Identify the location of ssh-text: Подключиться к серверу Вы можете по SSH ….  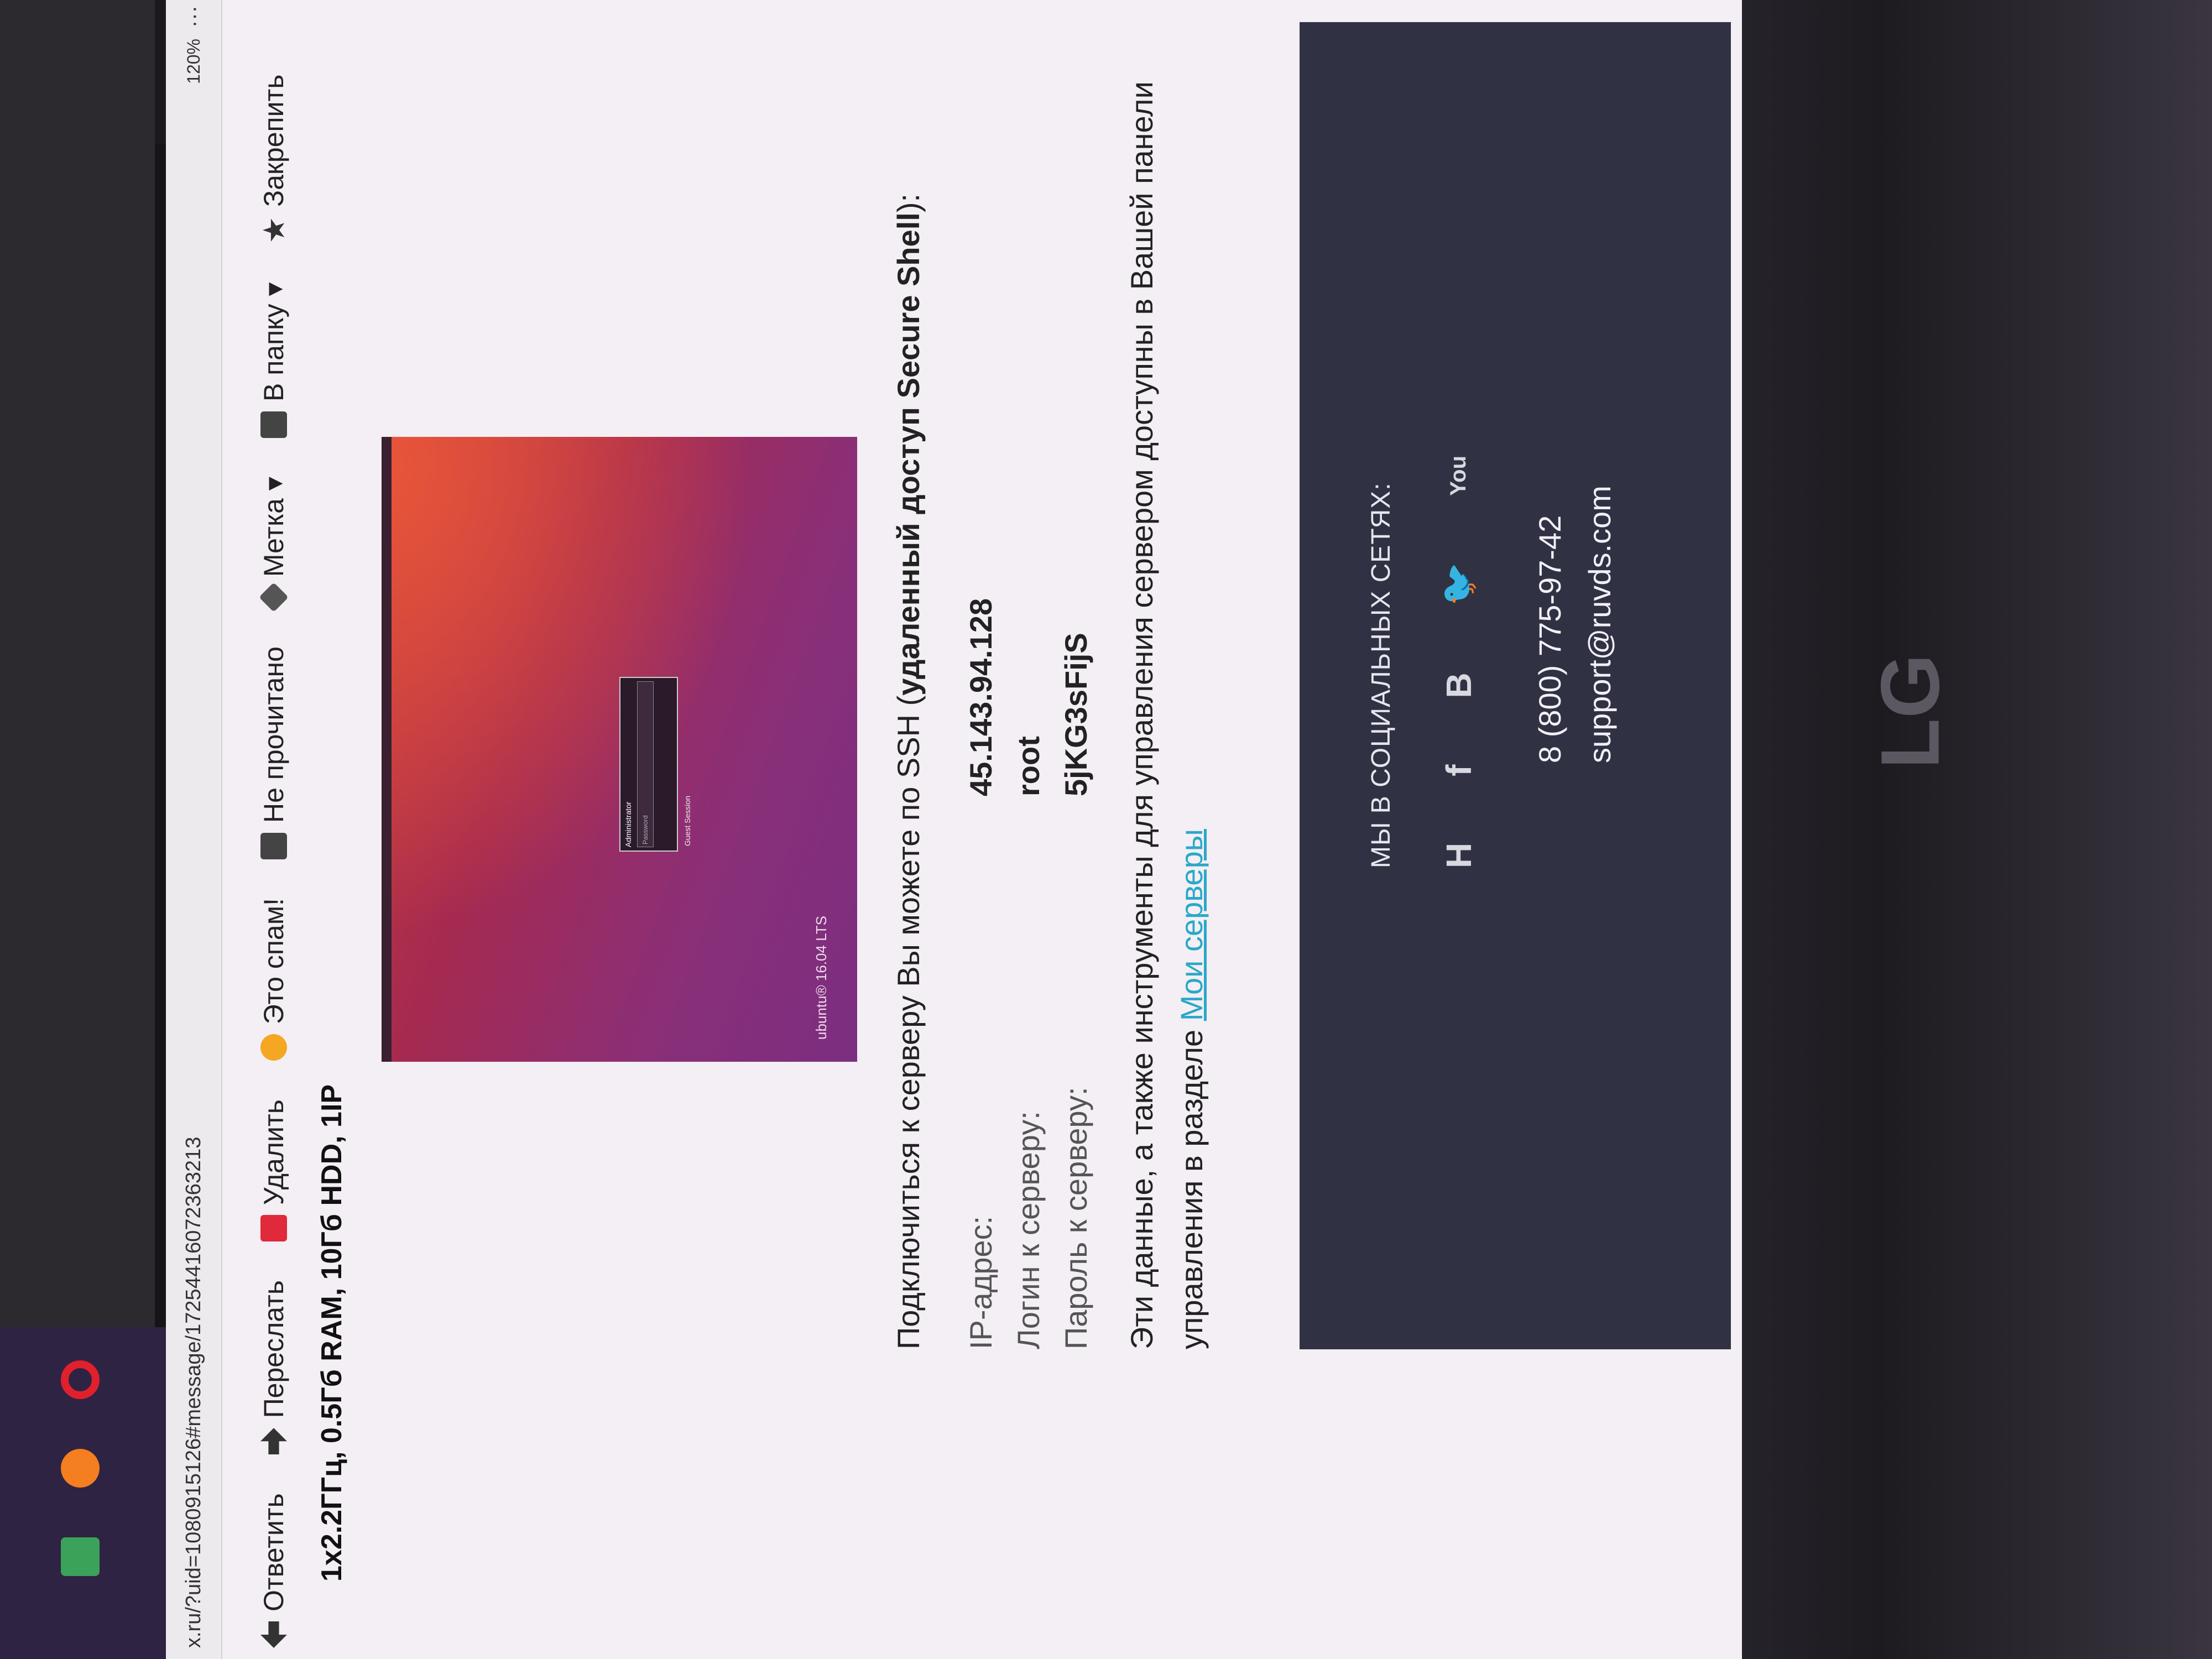
(909, 1022).